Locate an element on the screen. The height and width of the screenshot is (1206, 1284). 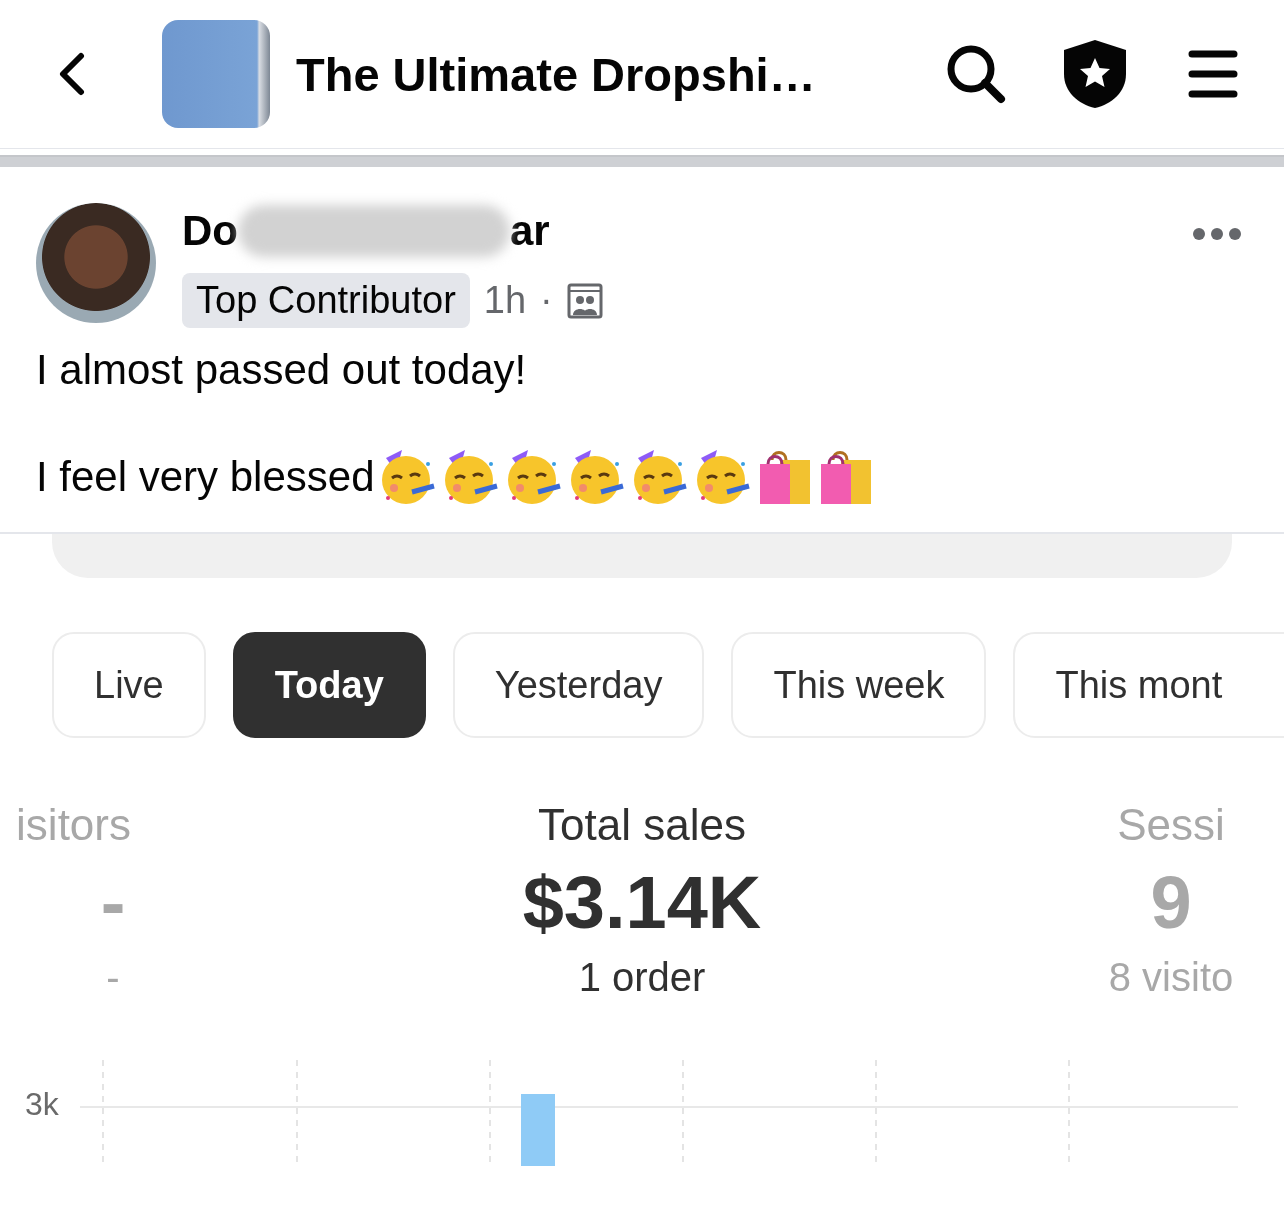
metric-label: Sessi is located at coordinates (1171, 825).